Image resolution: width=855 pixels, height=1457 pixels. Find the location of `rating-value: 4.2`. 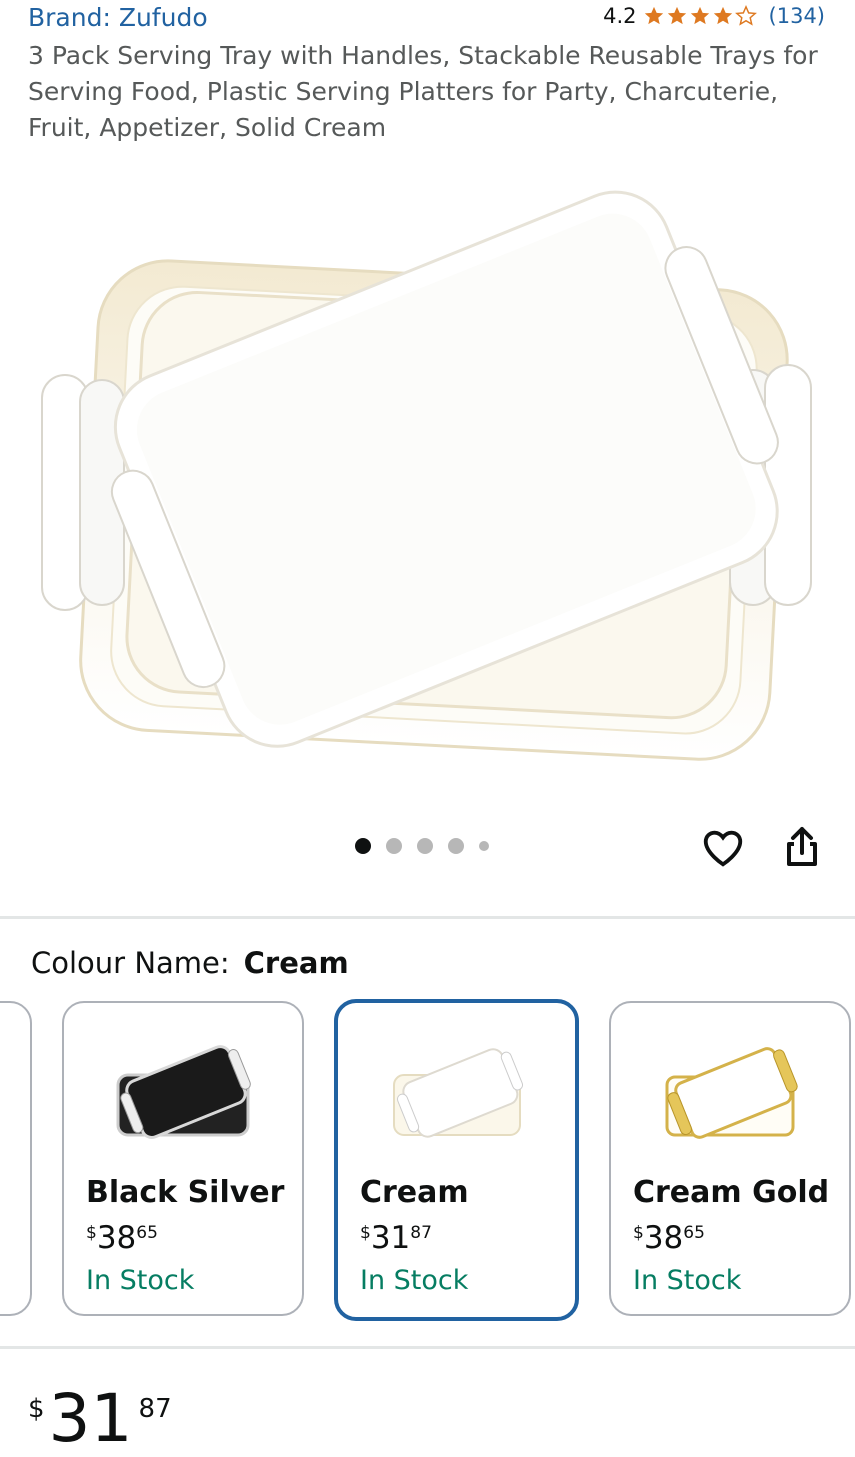

rating-value: 4.2 is located at coordinates (620, 16).